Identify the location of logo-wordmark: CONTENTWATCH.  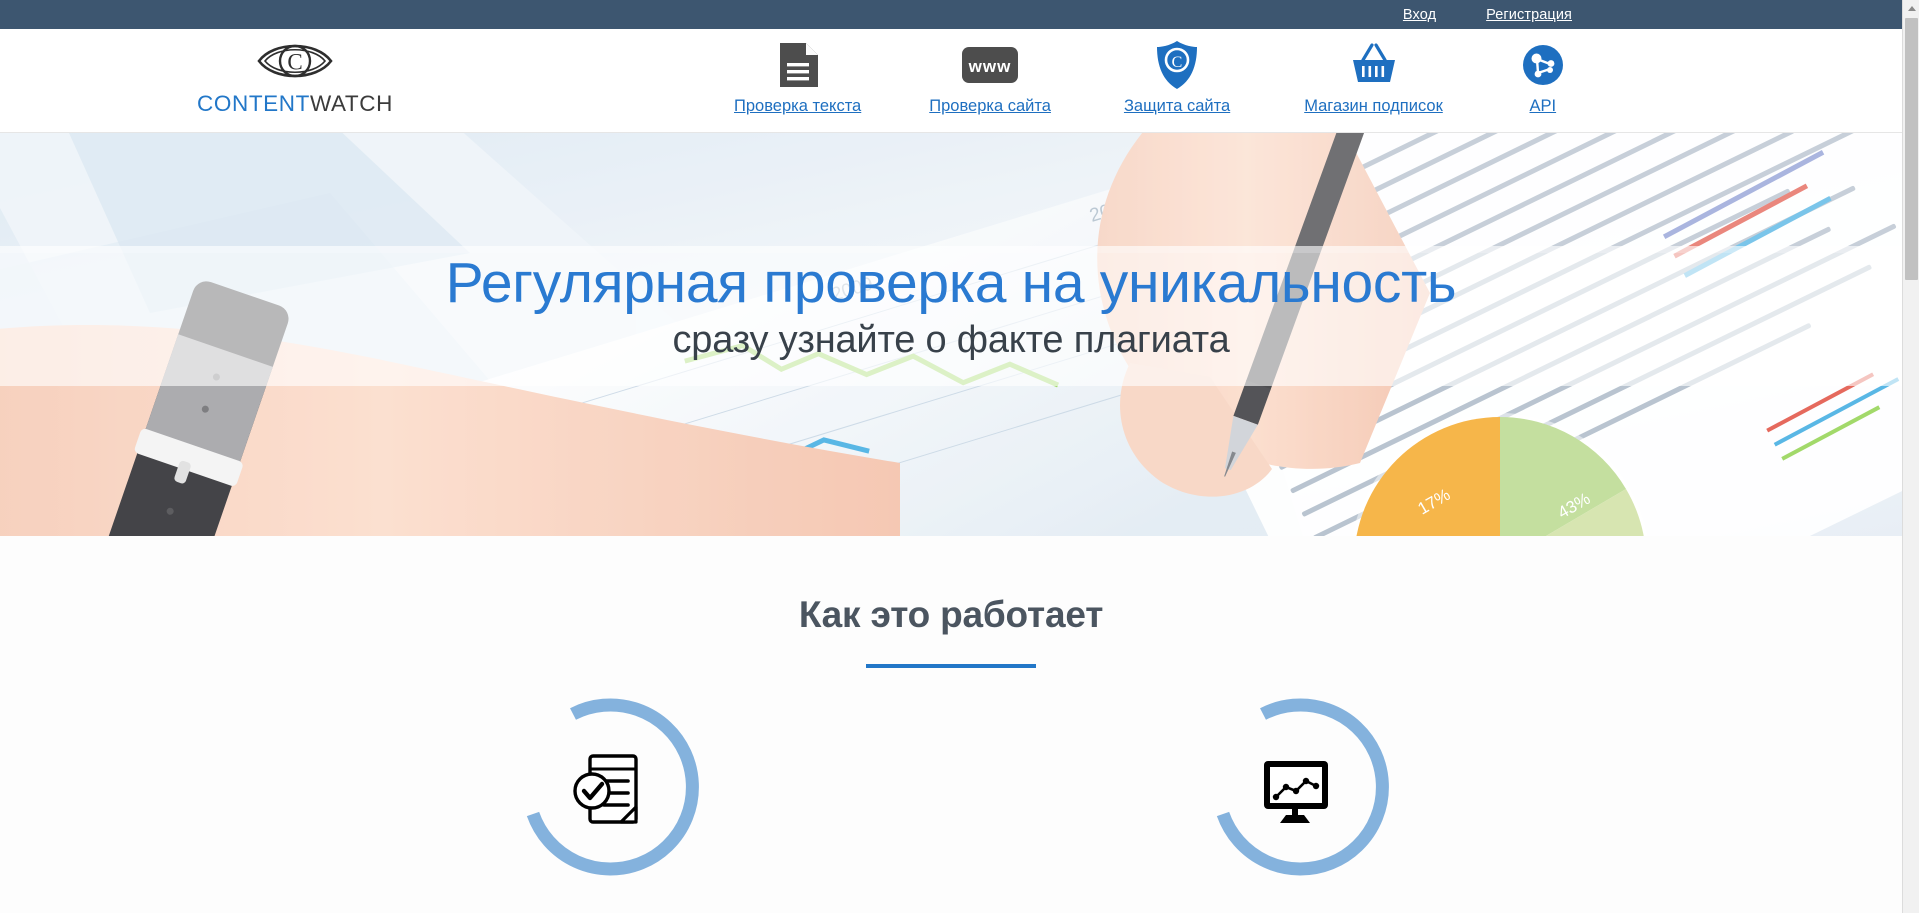
(295, 104).